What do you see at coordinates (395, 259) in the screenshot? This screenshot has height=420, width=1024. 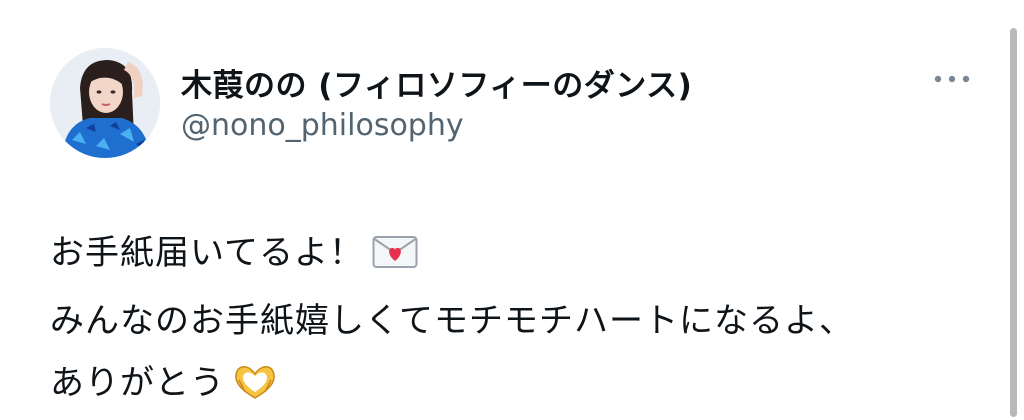 I see `love-letter-icon` at bounding box center [395, 259].